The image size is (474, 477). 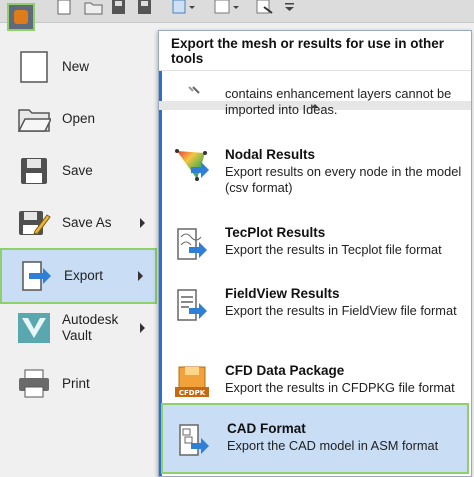 I want to click on item-title: Nodal Results, so click(x=270, y=154).